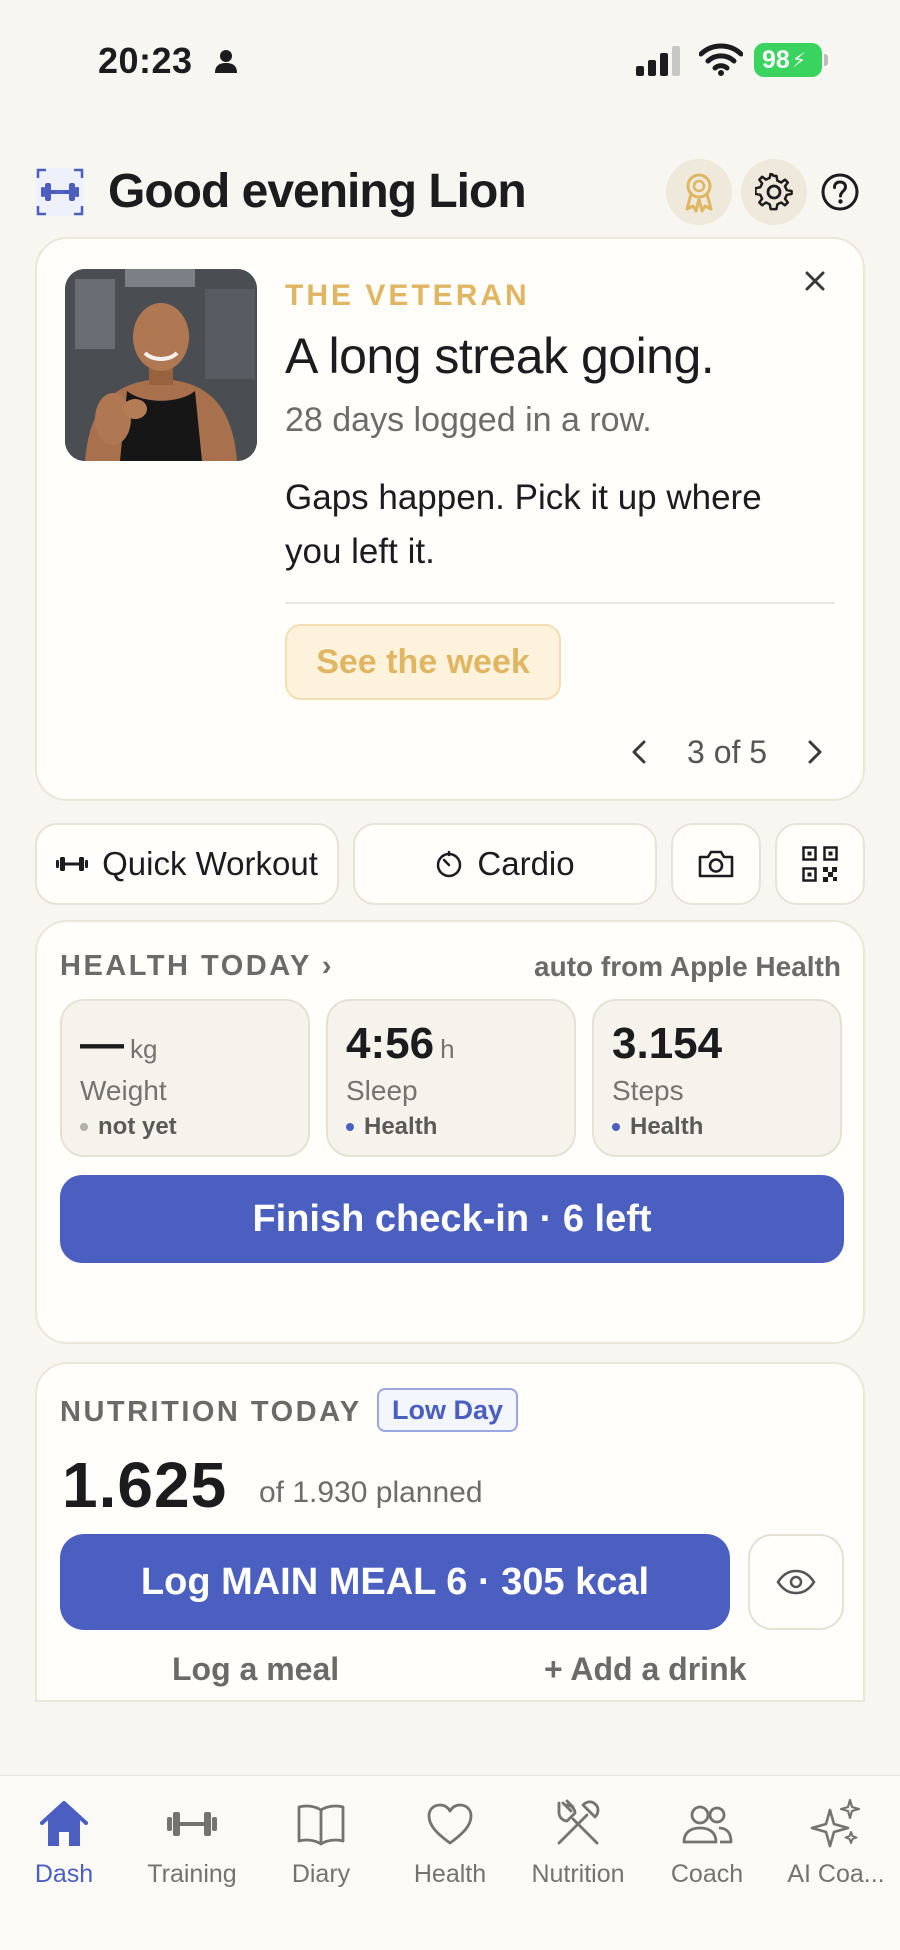 This screenshot has height=1950, width=900. What do you see at coordinates (64, 1874) in the screenshot?
I see `tab-label: Dash` at bounding box center [64, 1874].